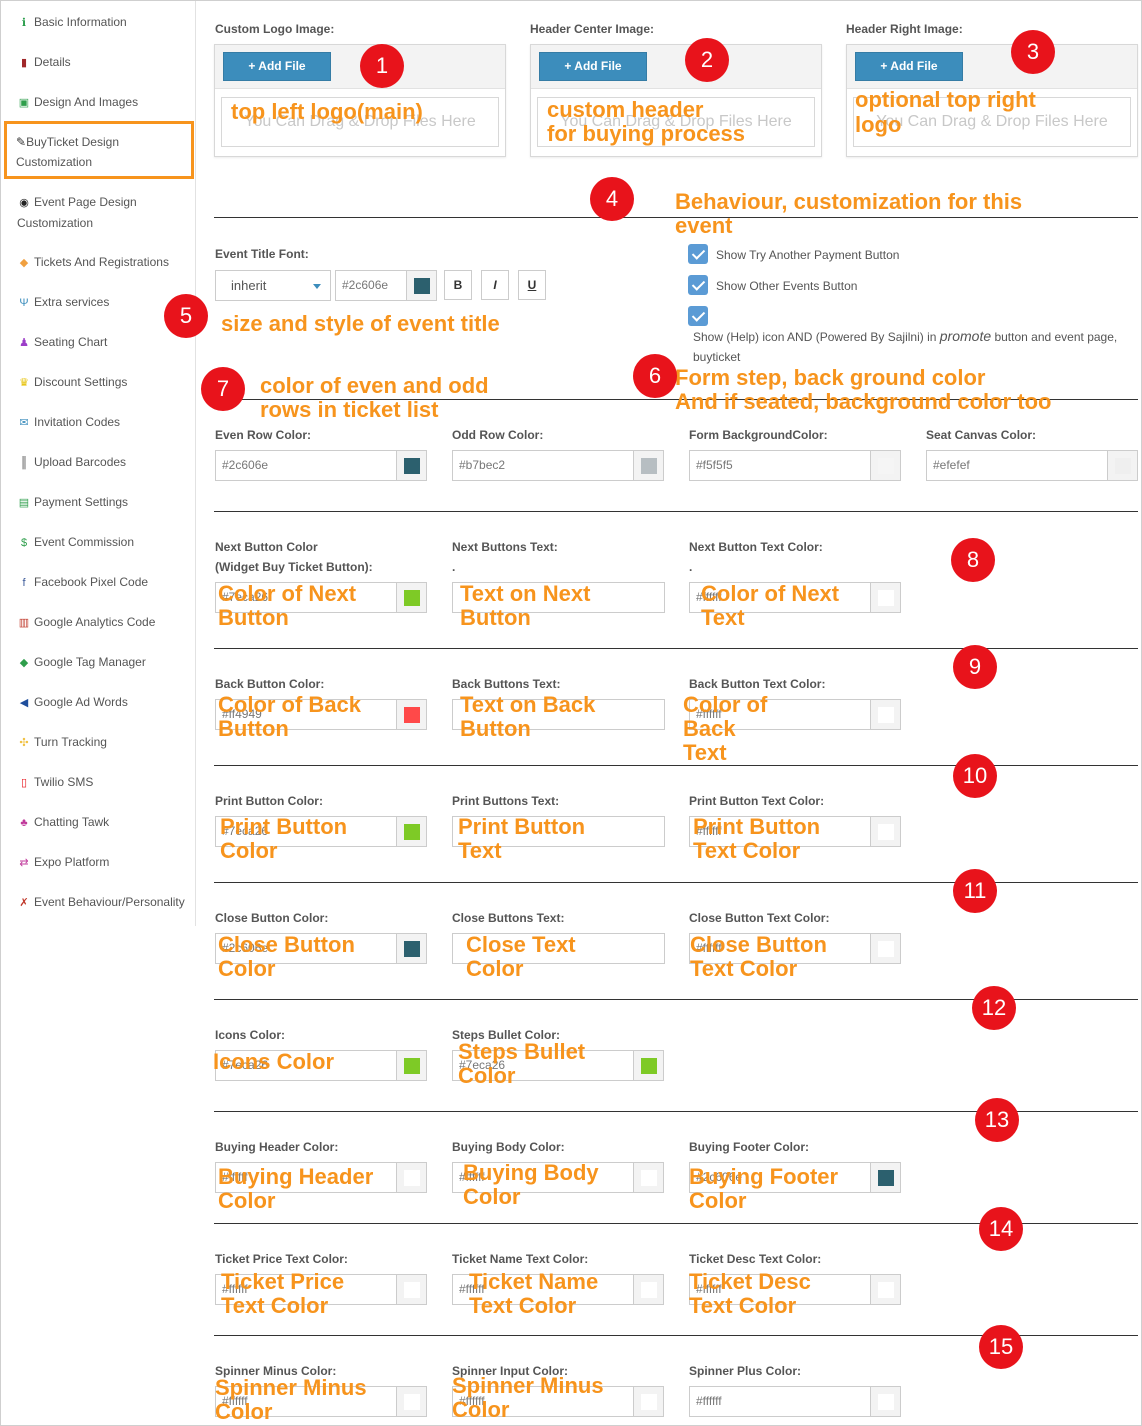  I want to click on sidebar-item: ◀ Google Ad Words, so click(105, 702).